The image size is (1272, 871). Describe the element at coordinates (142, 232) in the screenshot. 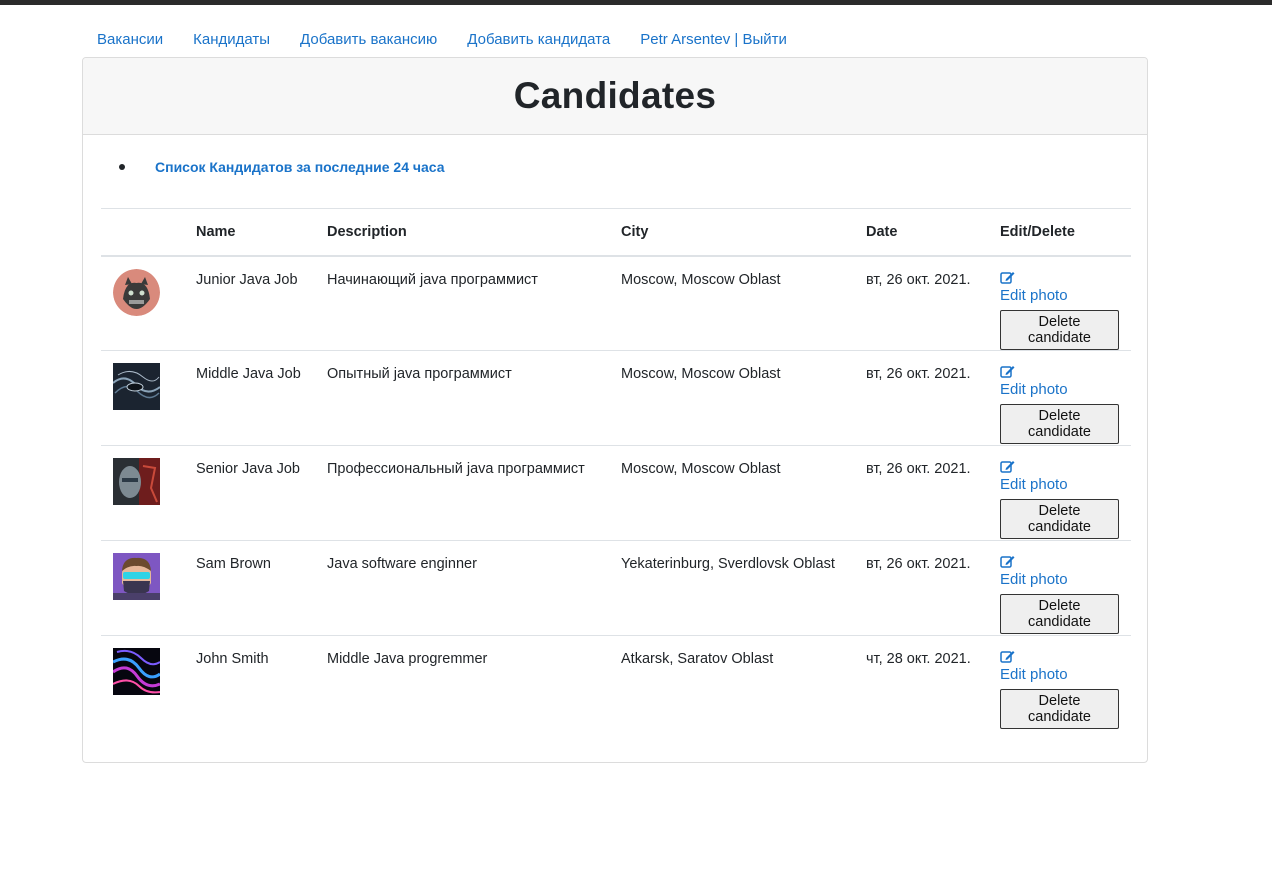

I see `photo-column-header` at that location.